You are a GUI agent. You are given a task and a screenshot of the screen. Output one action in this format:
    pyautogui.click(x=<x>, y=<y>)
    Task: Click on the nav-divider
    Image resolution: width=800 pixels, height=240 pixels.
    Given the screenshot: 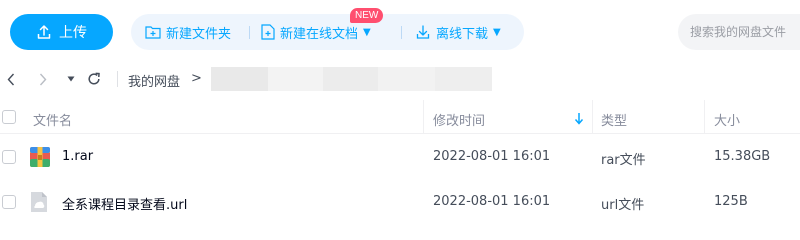 What is the action you would take?
    pyautogui.click(x=117, y=79)
    